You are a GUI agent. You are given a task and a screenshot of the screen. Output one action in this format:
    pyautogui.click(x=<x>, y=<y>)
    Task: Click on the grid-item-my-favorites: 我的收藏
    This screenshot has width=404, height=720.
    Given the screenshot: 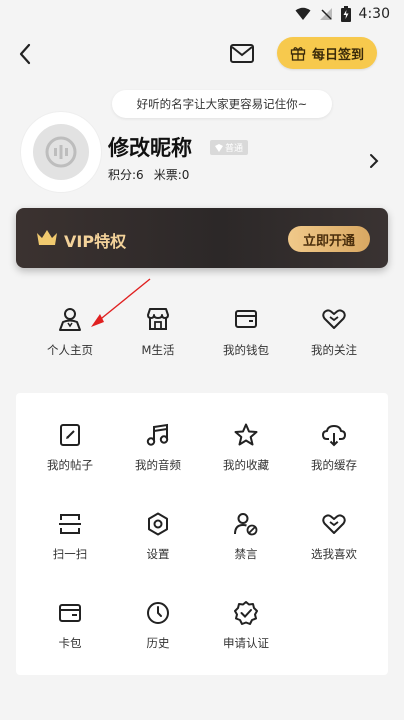 What is the action you would take?
    pyautogui.click(x=246, y=447)
    